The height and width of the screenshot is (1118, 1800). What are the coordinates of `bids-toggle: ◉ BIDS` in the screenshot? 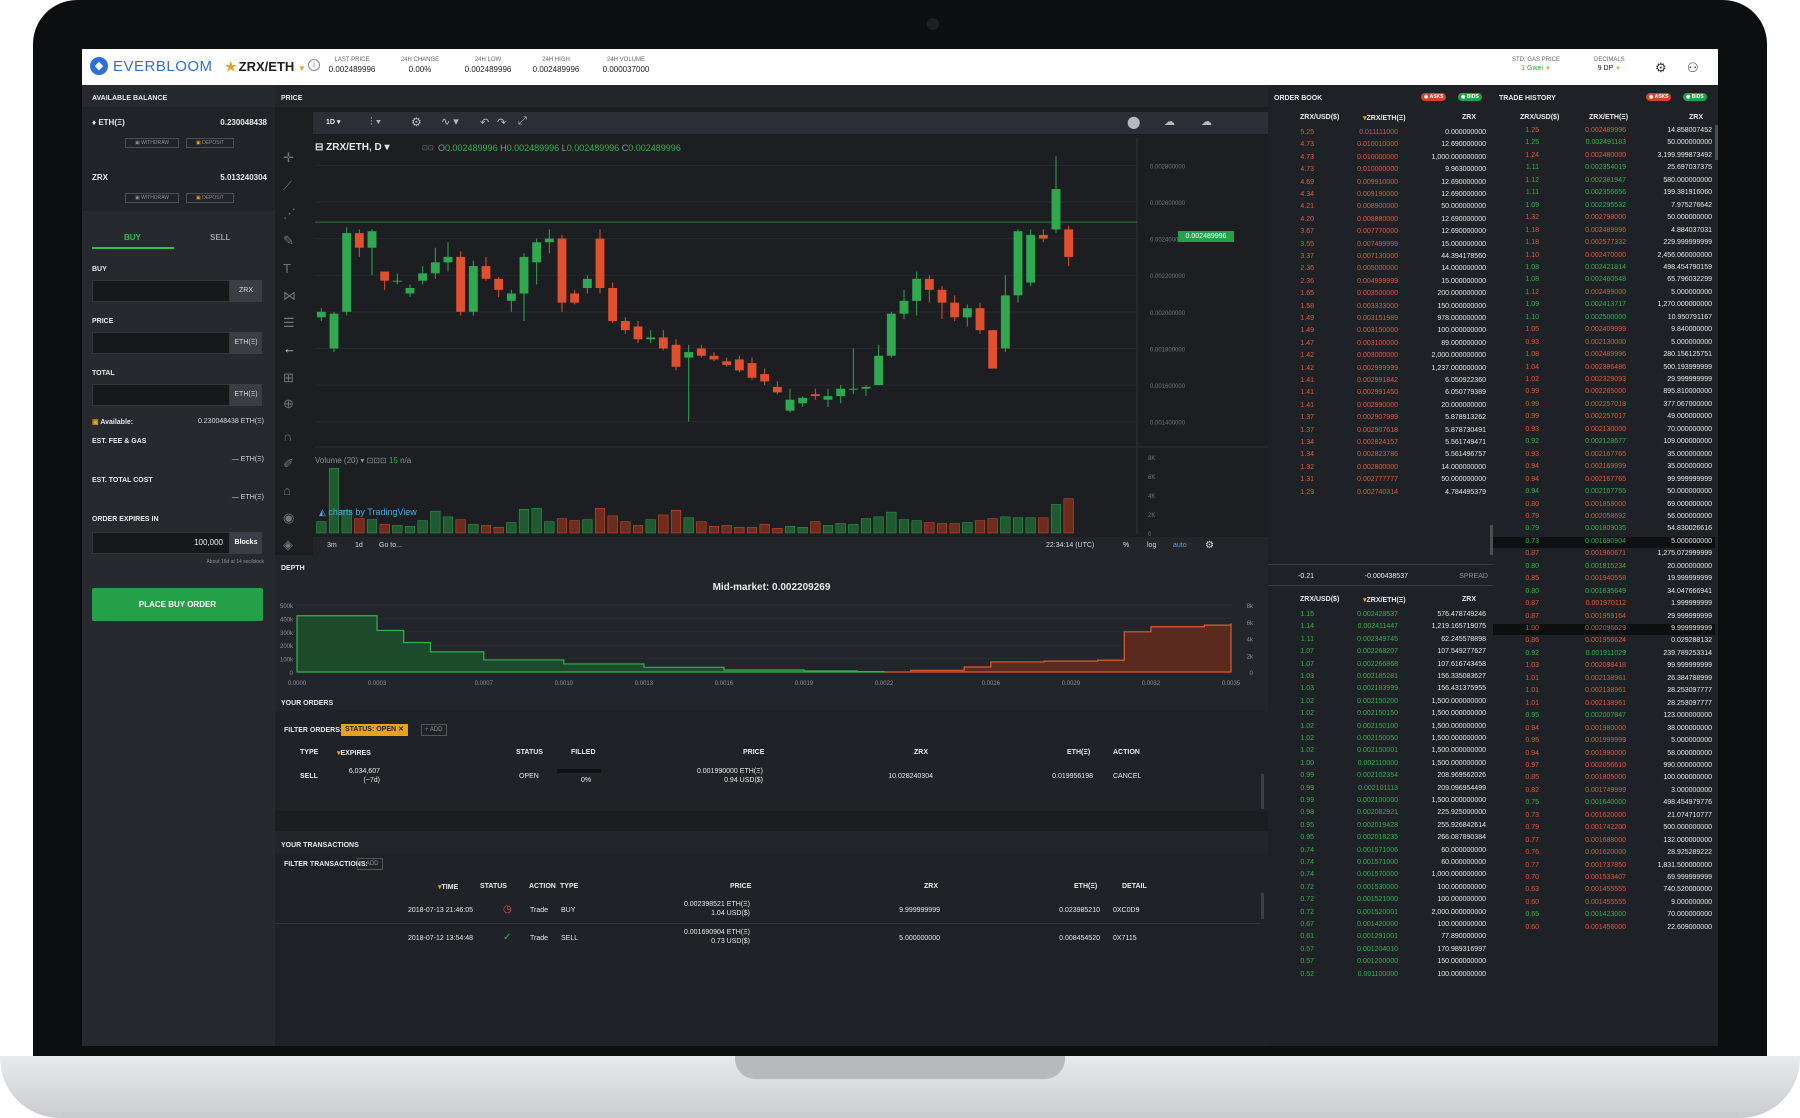 It's located at (1470, 97).